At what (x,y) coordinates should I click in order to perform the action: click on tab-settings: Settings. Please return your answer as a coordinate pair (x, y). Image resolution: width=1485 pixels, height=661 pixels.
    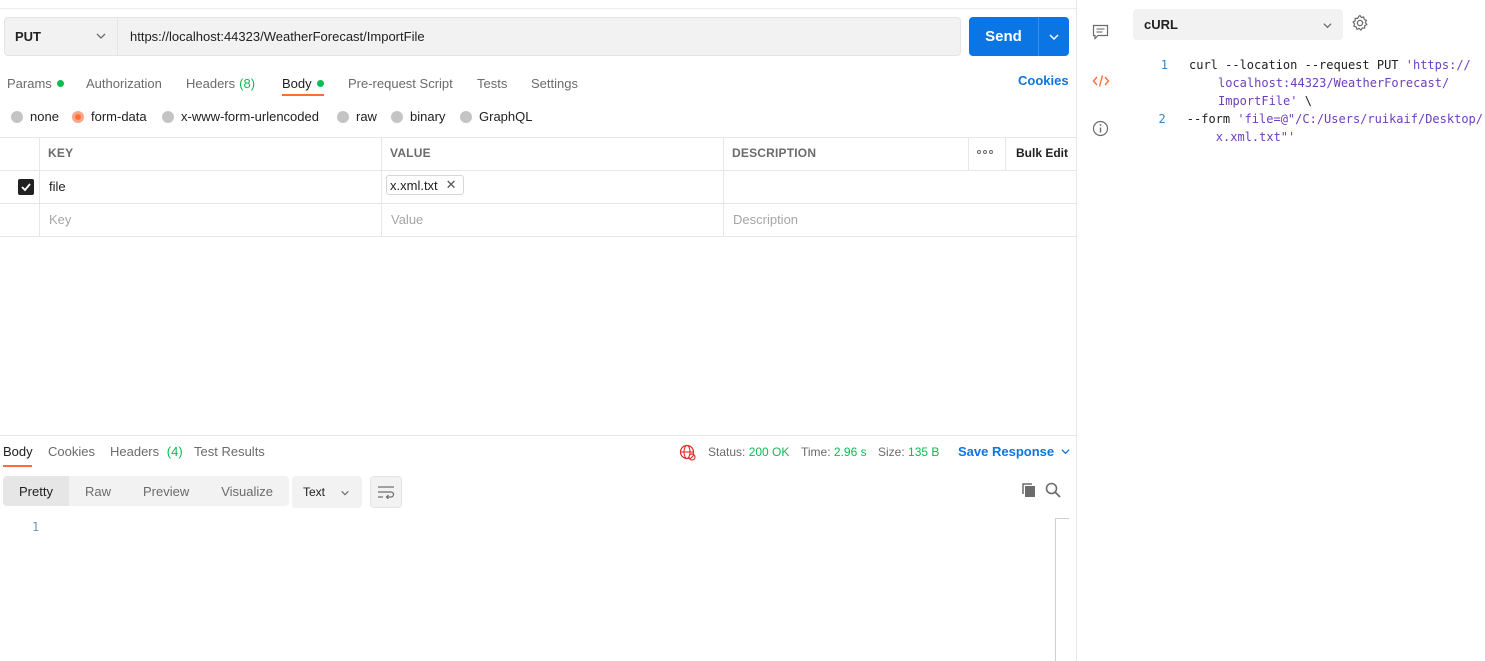
    Looking at the image, I should click on (554, 83).